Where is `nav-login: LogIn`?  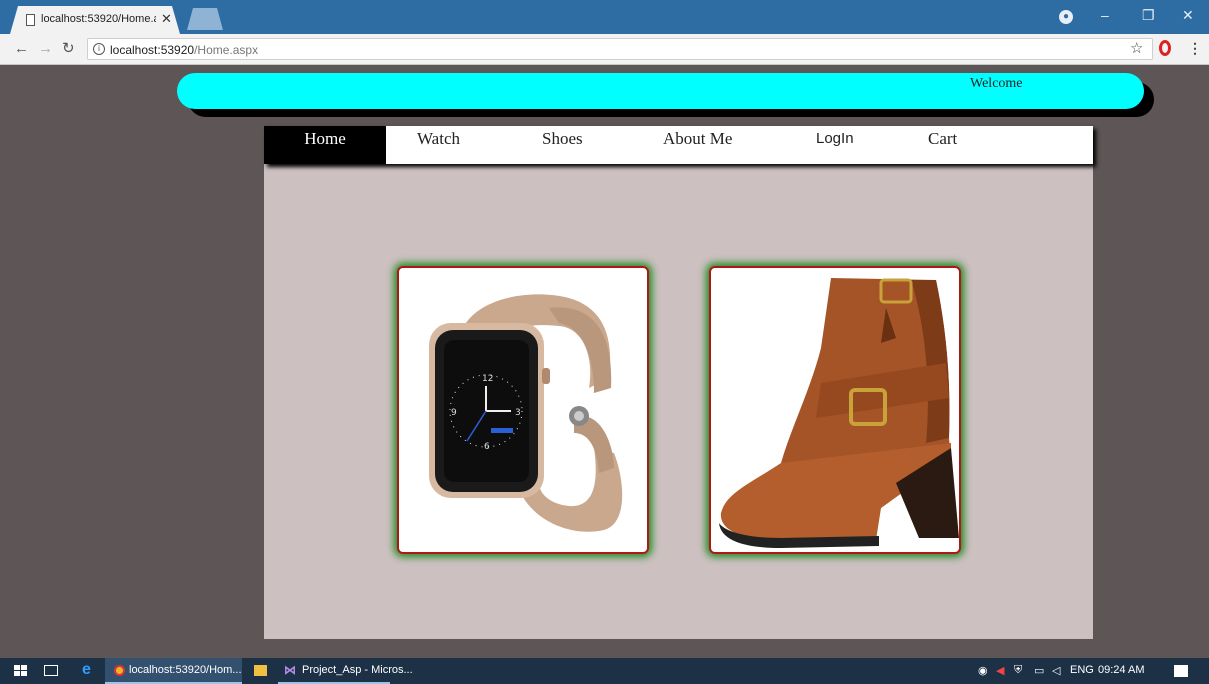 nav-login: LogIn is located at coordinates (835, 145).